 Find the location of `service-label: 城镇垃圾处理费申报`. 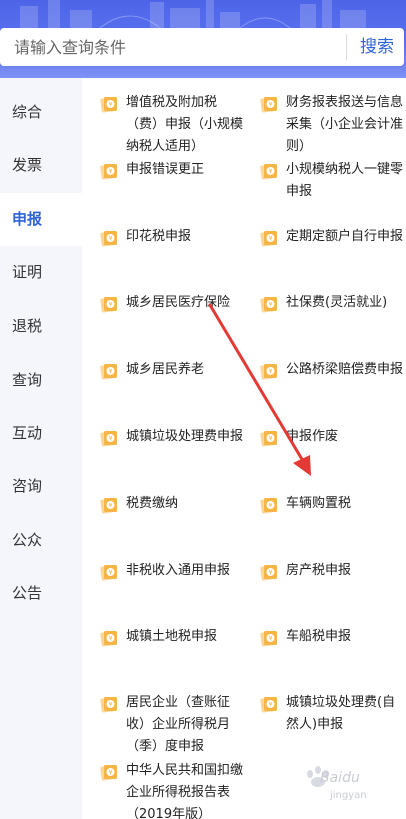

service-label: 城镇垃圾处理费申报 is located at coordinates (185, 436).